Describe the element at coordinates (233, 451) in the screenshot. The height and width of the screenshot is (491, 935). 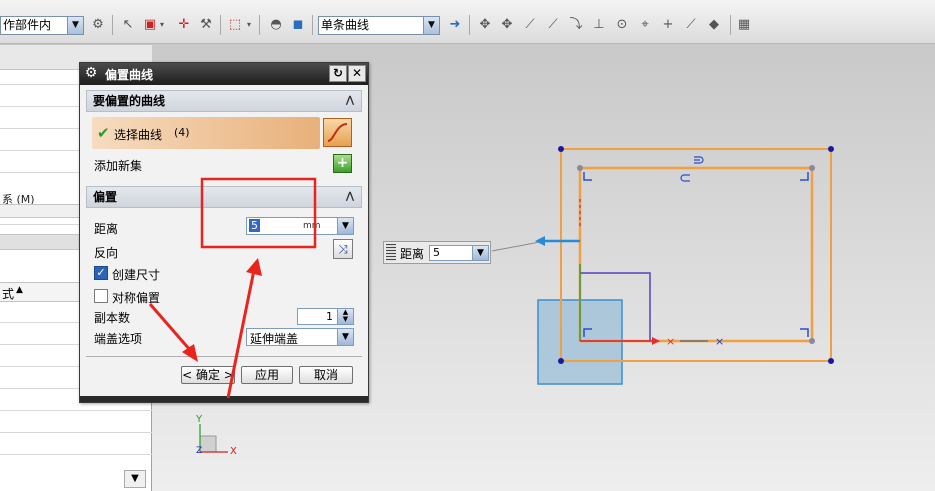
I see `x-axis-label: X` at that location.